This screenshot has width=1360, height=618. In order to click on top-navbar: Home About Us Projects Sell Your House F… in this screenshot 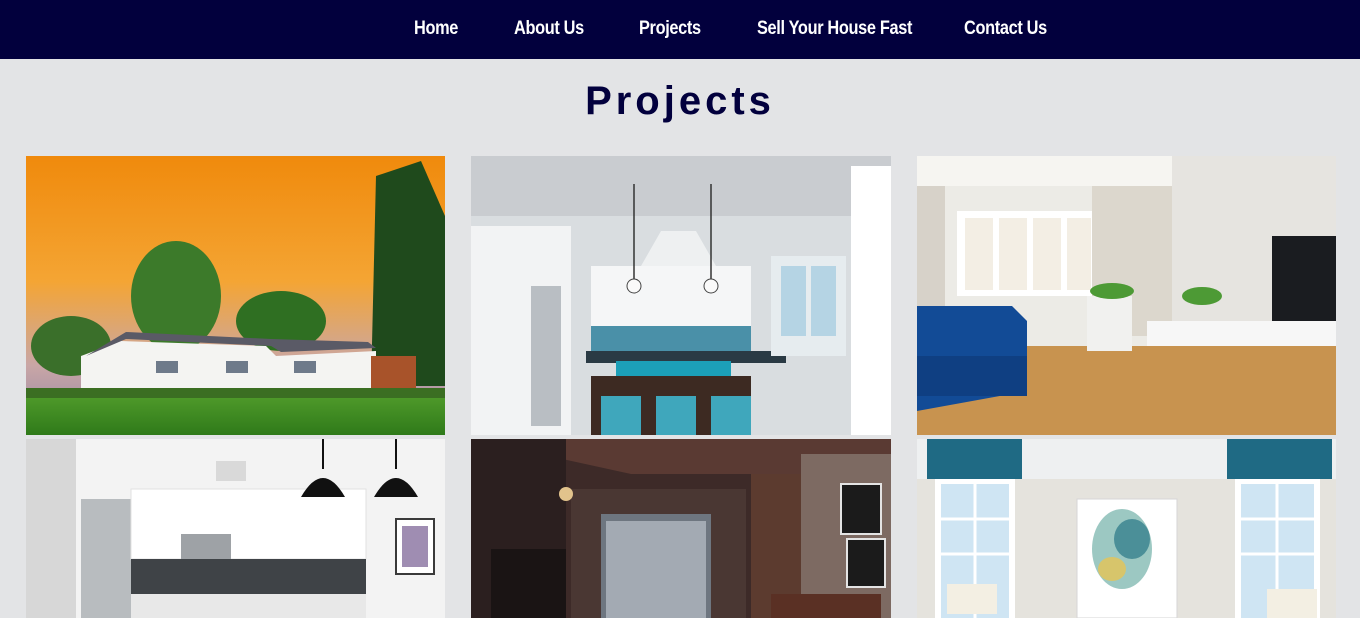, I will do `click(680, 29)`.